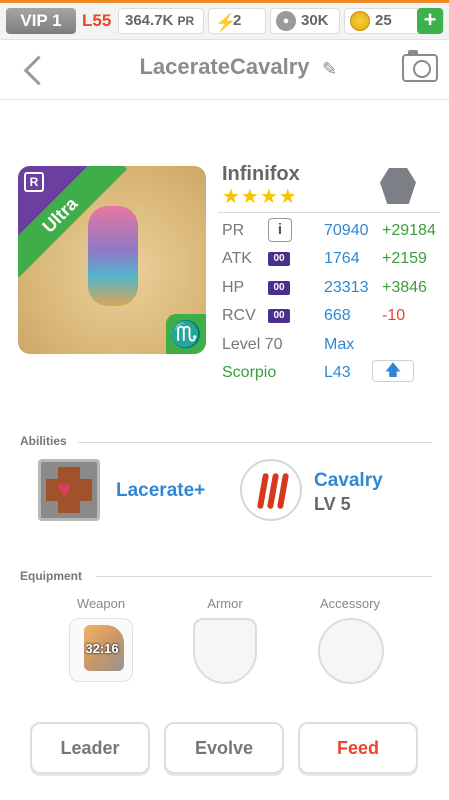 The height and width of the screenshot is (800, 449). I want to click on power-rating: 364.7K PR, so click(161, 21).